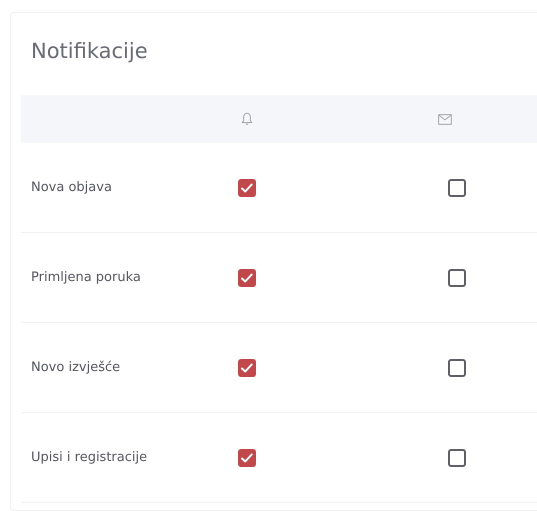 This screenshot has height=511, width=537. I want to click on row-label: Upisi i registracije, so click(89, 457).